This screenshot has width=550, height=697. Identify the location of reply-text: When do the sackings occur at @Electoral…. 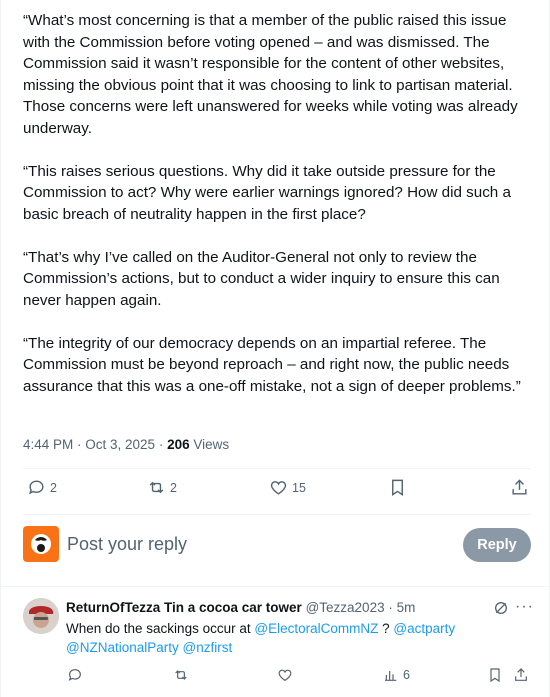
(276, 638).